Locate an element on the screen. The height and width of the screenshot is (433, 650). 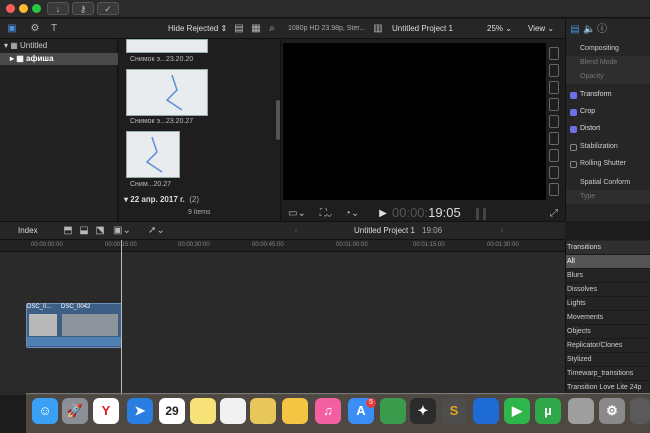
transitions-category: Dissolves is located at coordinates (608, 290).